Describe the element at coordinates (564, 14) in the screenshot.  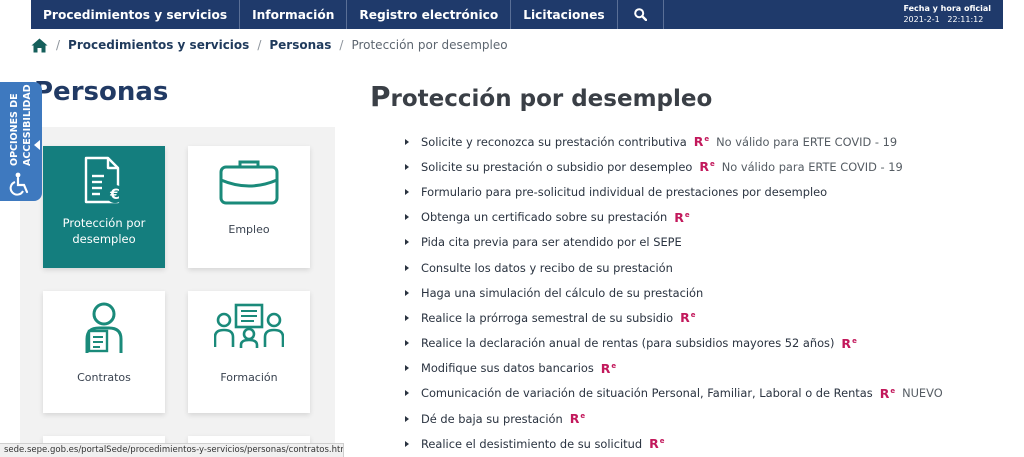
I see `nav-licitaciones: Licitaciones` at that location.